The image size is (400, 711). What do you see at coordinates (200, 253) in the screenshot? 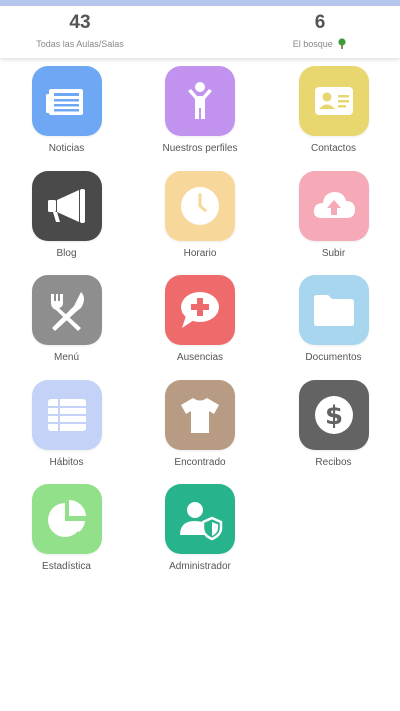
I see `tile-label: Horario` at bounding box center [200, 253].